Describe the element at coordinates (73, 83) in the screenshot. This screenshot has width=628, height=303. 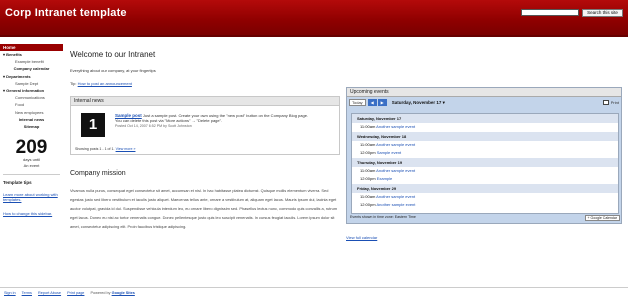
I see `tip-label: Tip:` at that location.